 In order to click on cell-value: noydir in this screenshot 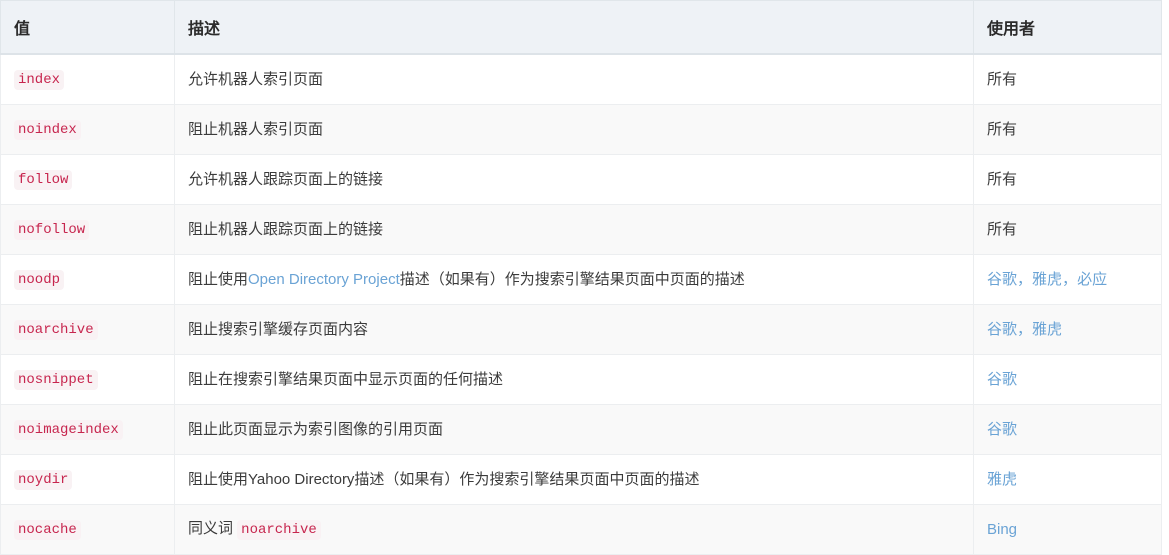, I will do `click(87, 479)`.